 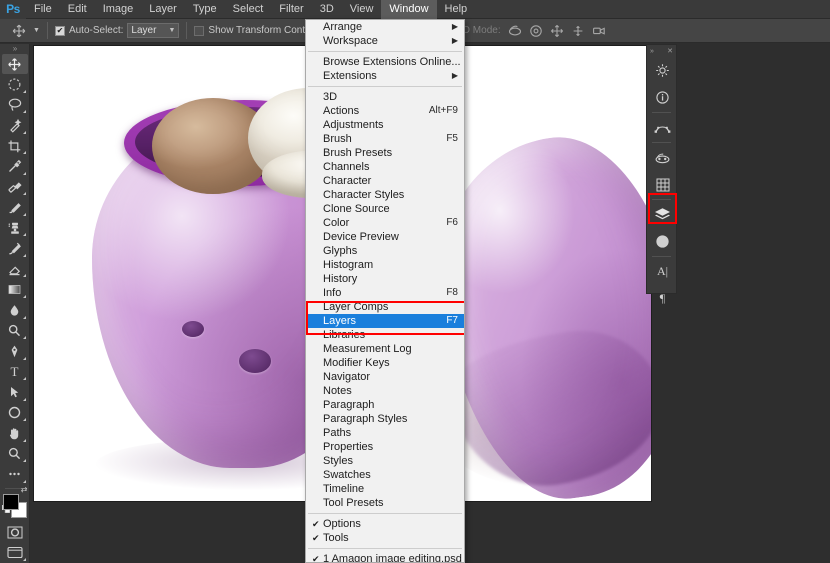 I want to click on menu-bar-item-help: Help, so click(x=456, y=9).